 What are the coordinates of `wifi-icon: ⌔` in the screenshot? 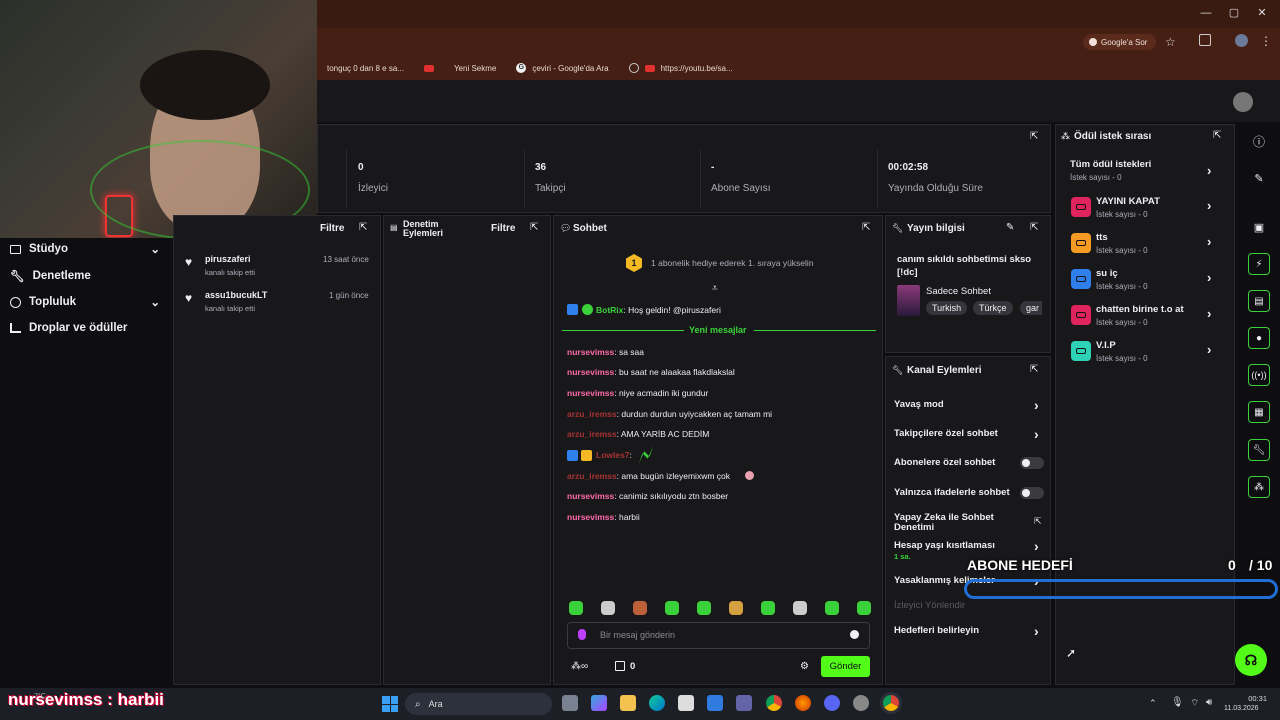 It's located at (1194, 703).